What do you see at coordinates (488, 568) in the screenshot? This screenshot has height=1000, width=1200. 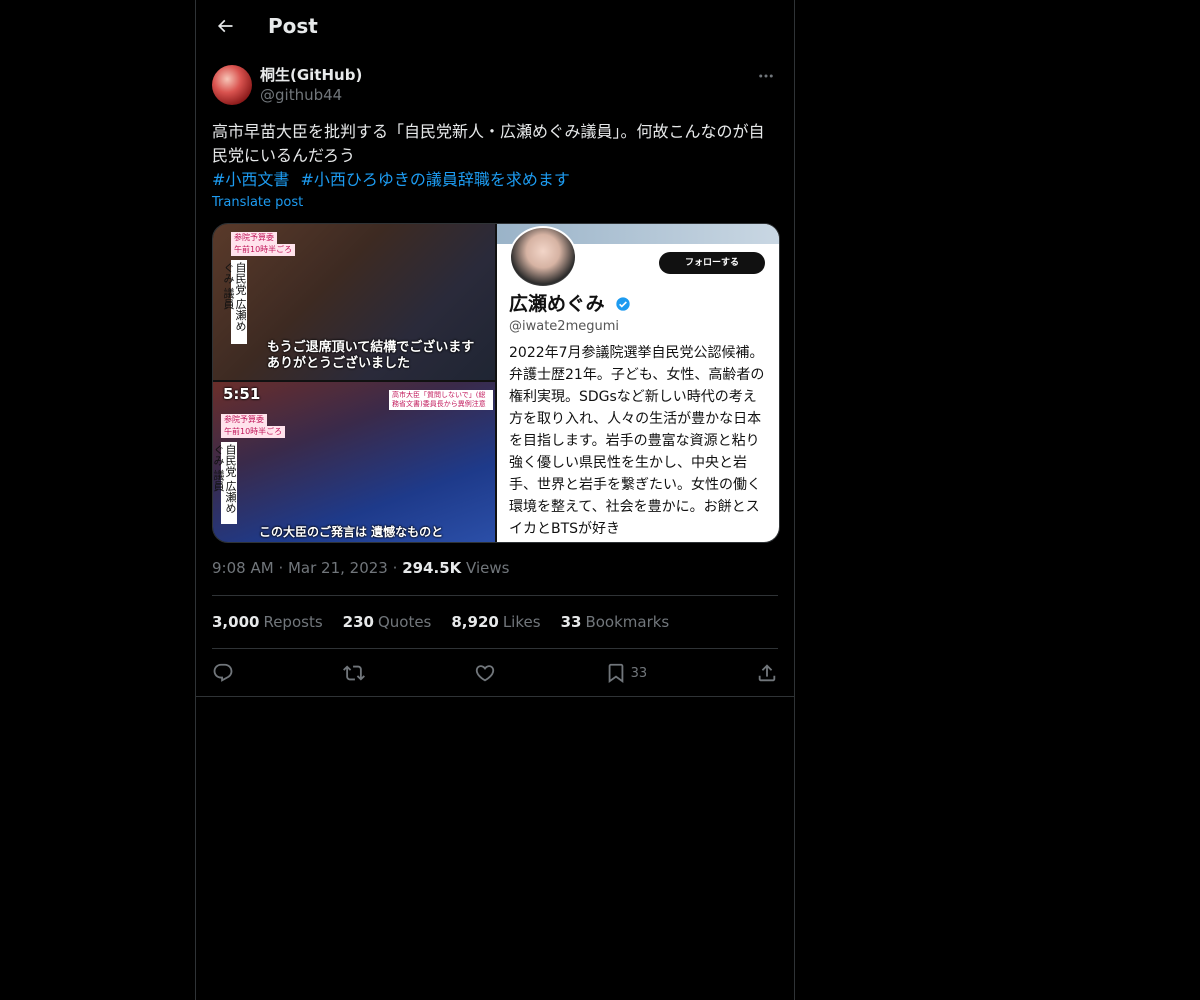 I see `views-label: Views` at bounding box center [488, 568].